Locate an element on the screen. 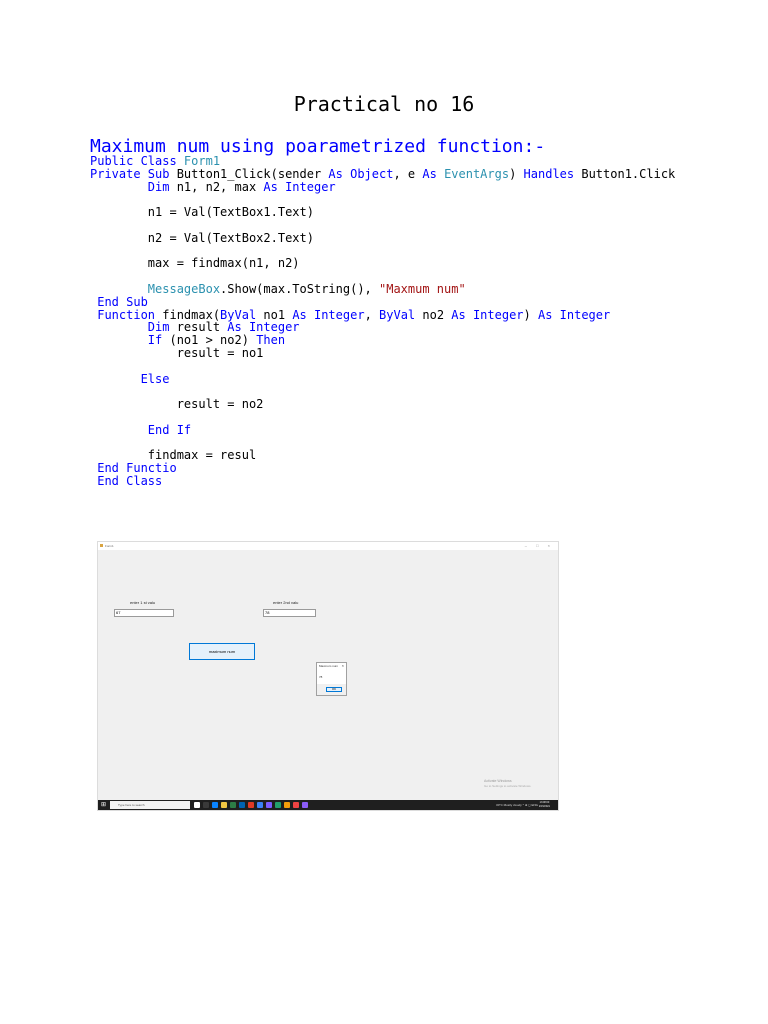 This screenshot has width=768, height=1024. windows-start-icon: ⊞ is located at coordinates (104, 805).